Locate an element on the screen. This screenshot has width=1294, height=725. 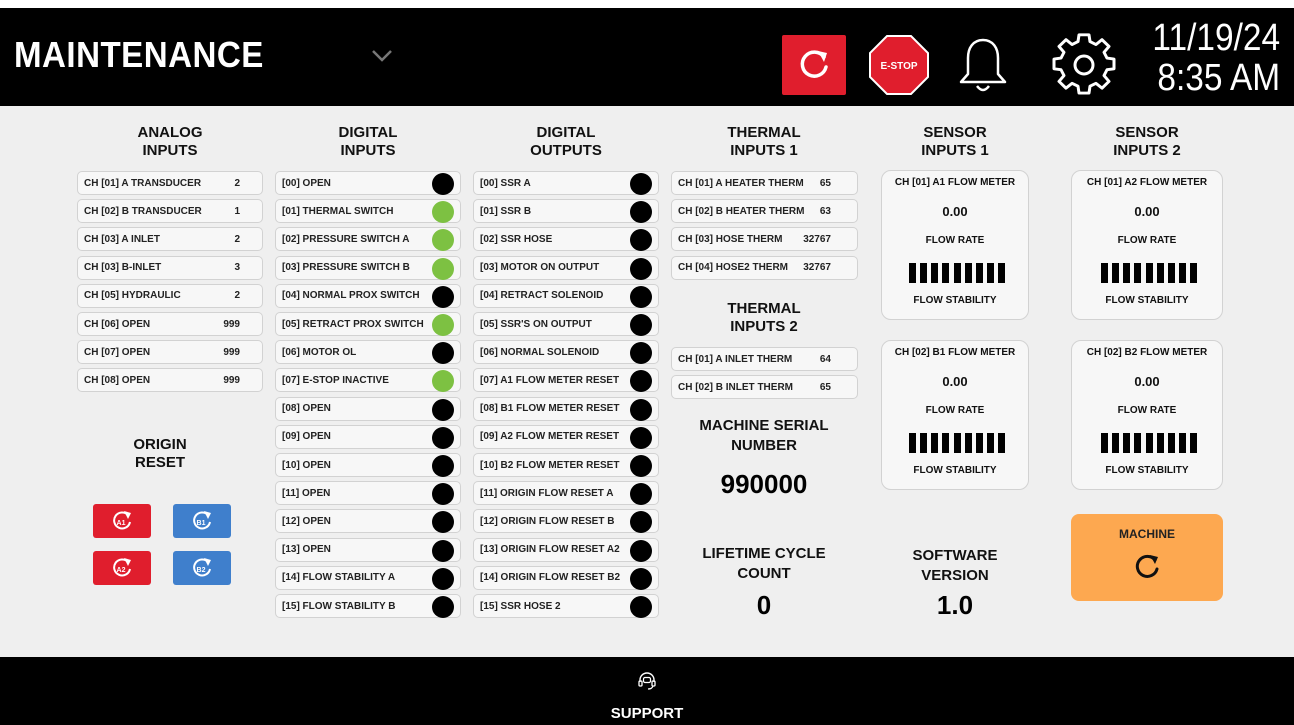
digital-input-row: [08] OPEN is located at coordinates (368, 408).